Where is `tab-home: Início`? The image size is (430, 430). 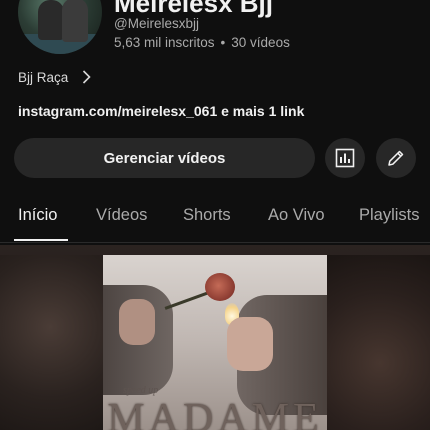 tab-home: Início is located at coordinates (37, 215).